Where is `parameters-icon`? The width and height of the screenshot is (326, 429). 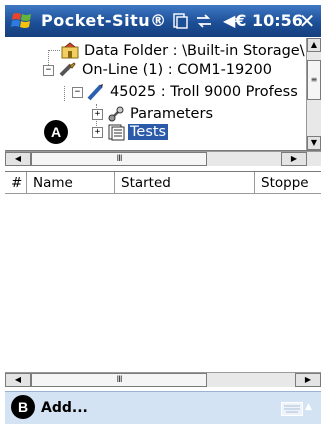 parameters-icon is located at coordinates (116, 113).